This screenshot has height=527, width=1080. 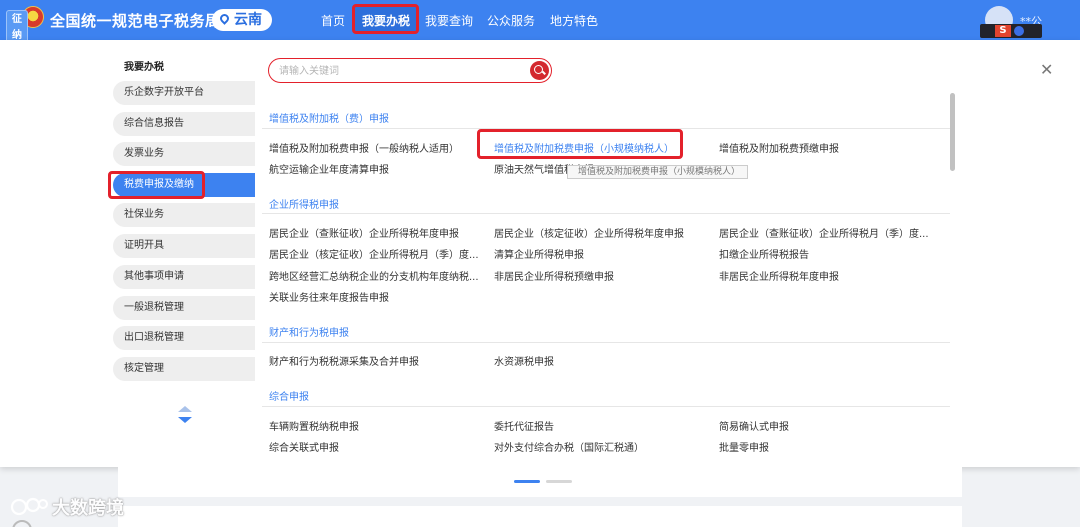 I want to click on watermark-text: 大数跨境, so click(x=88, y=508).